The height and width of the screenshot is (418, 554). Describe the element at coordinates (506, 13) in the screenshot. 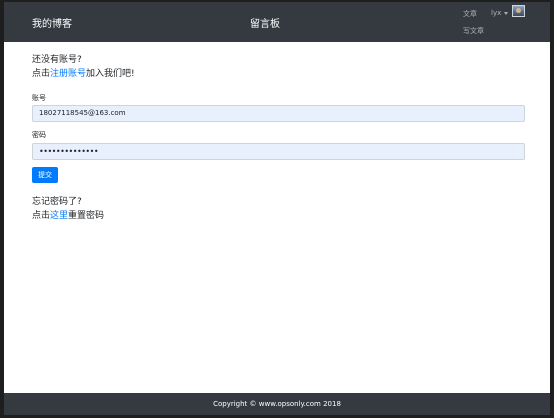

I see `chevron-down-icon` at that location.